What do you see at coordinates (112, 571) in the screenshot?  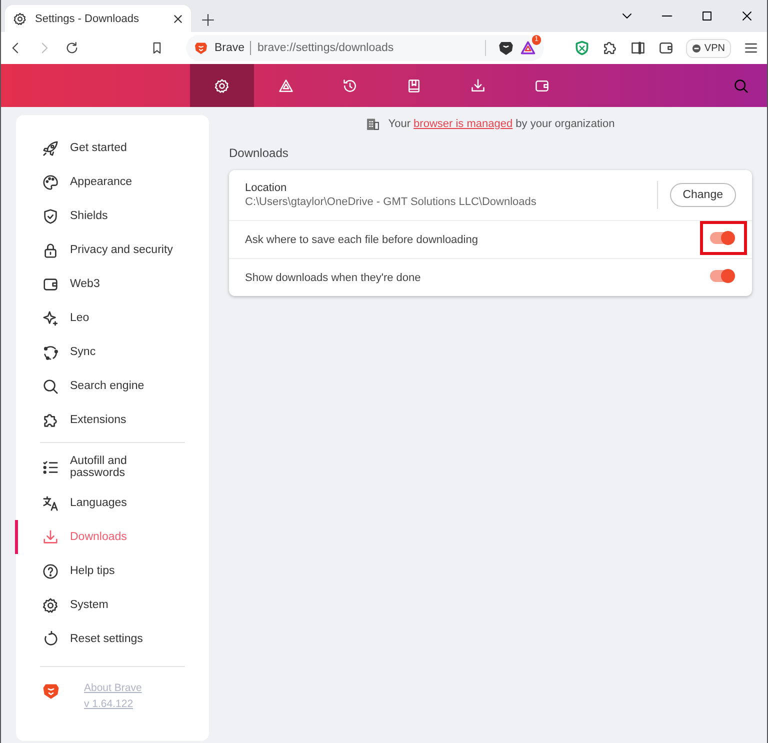 I see `sidebar-item: Help tips` at bounding box center [112, 571].